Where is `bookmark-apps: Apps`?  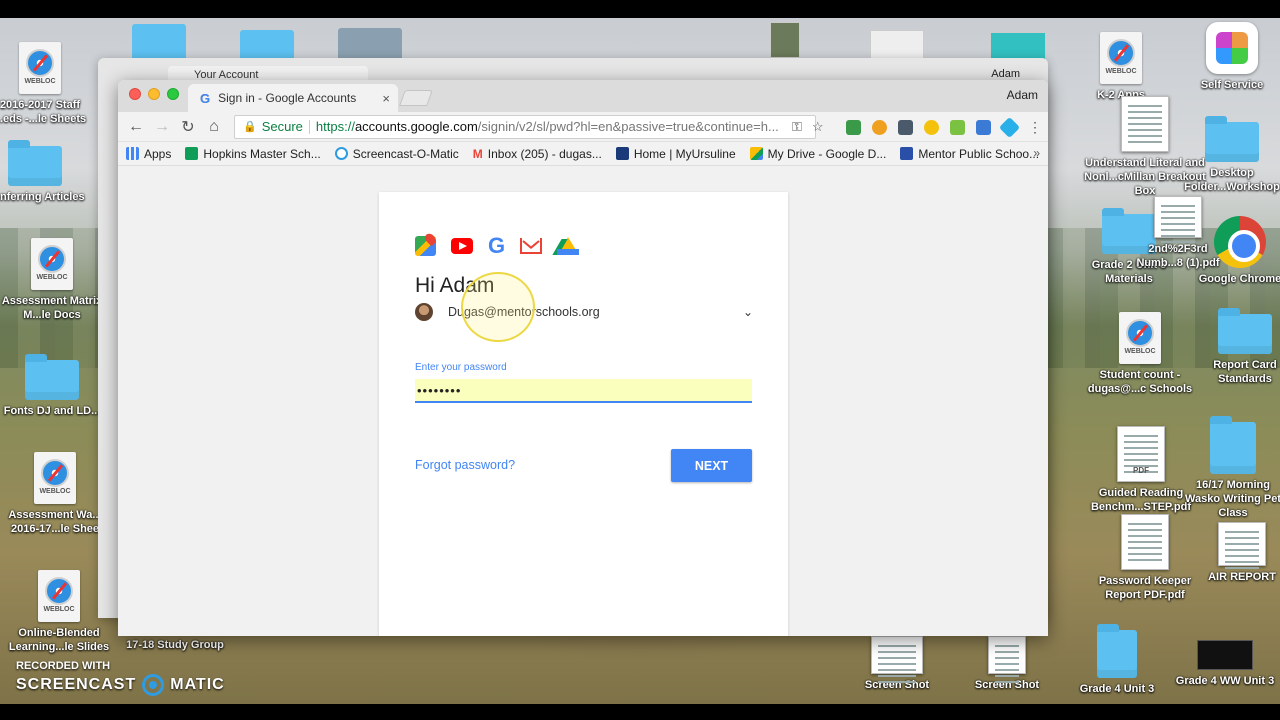
bookmark-apps: Apps is located at coordinates (148, 154).